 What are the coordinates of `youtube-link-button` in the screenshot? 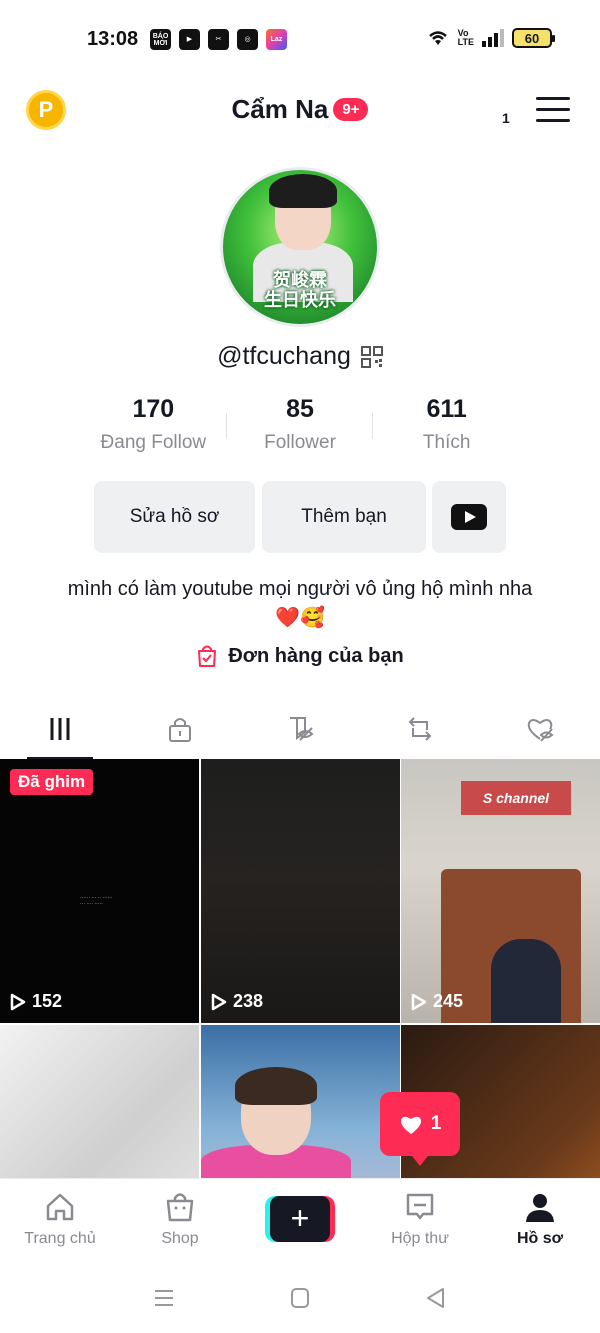 It's located at (469, 517).